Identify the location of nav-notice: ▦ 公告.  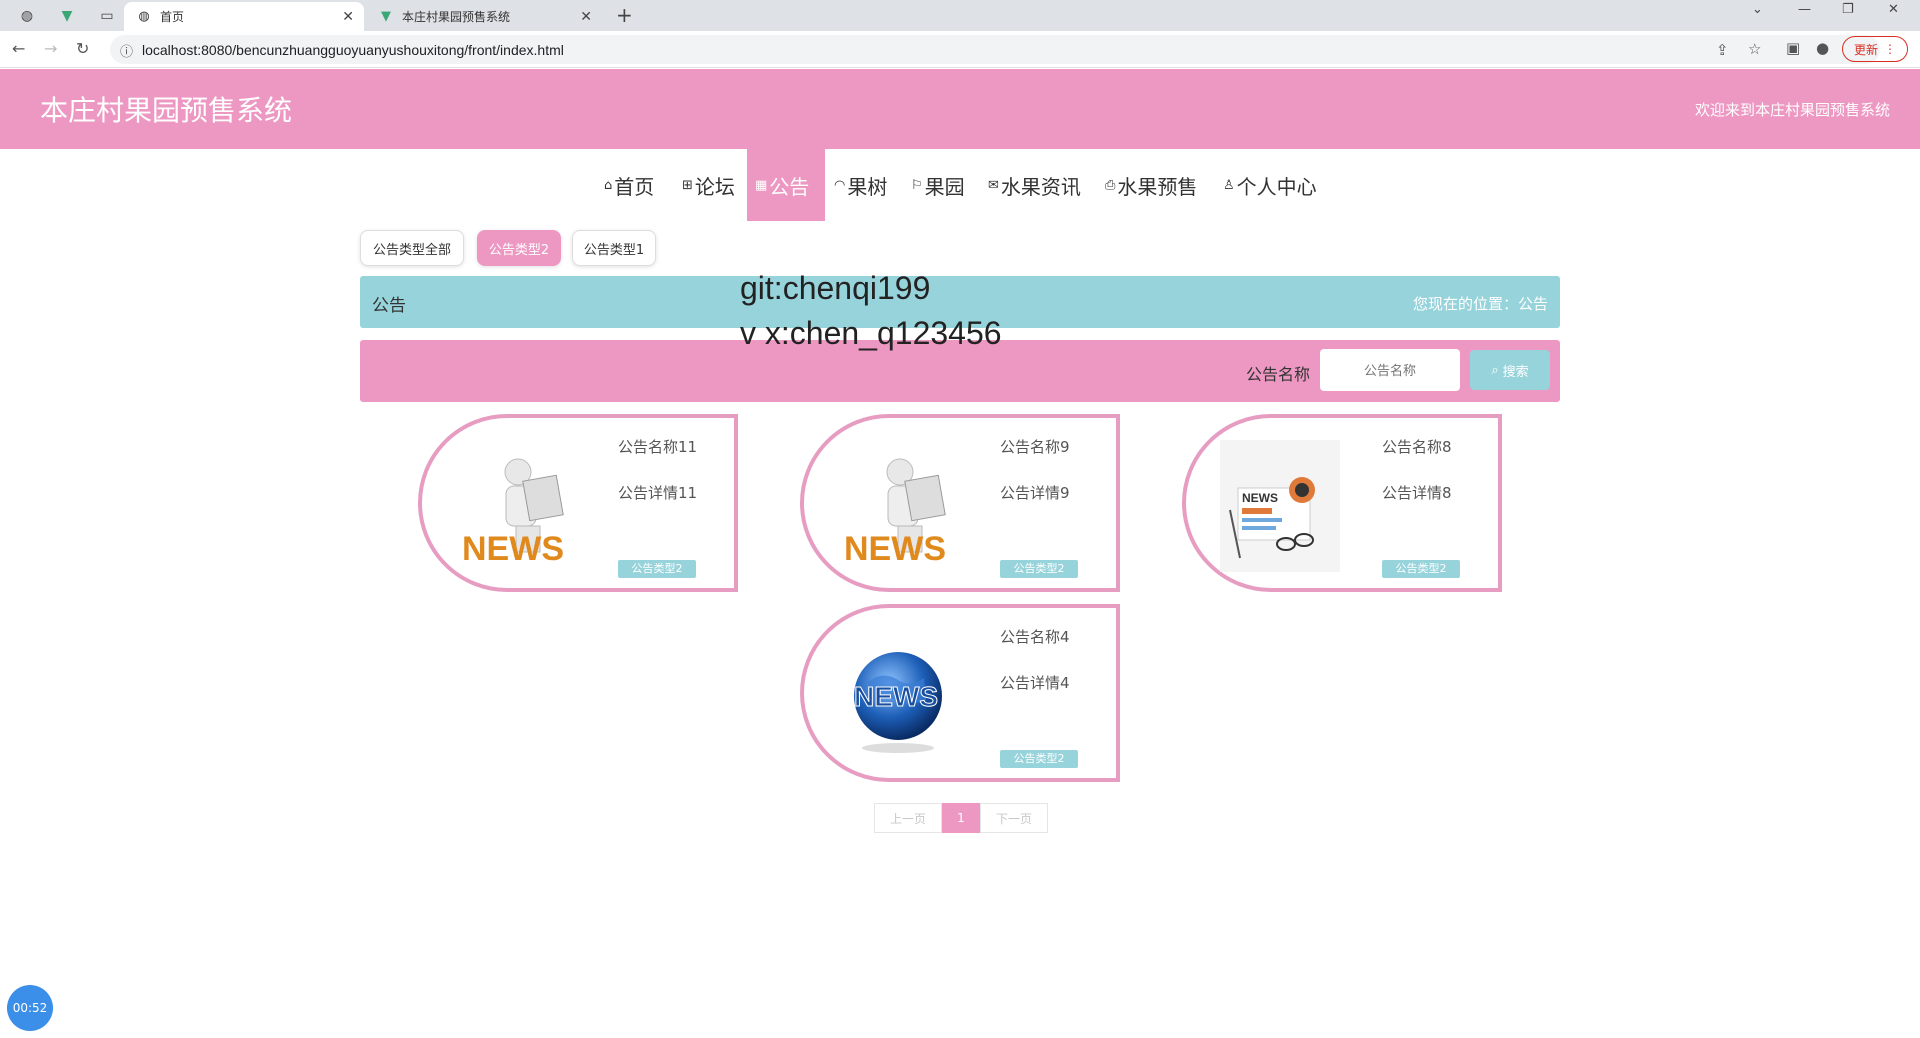
(786, 185).